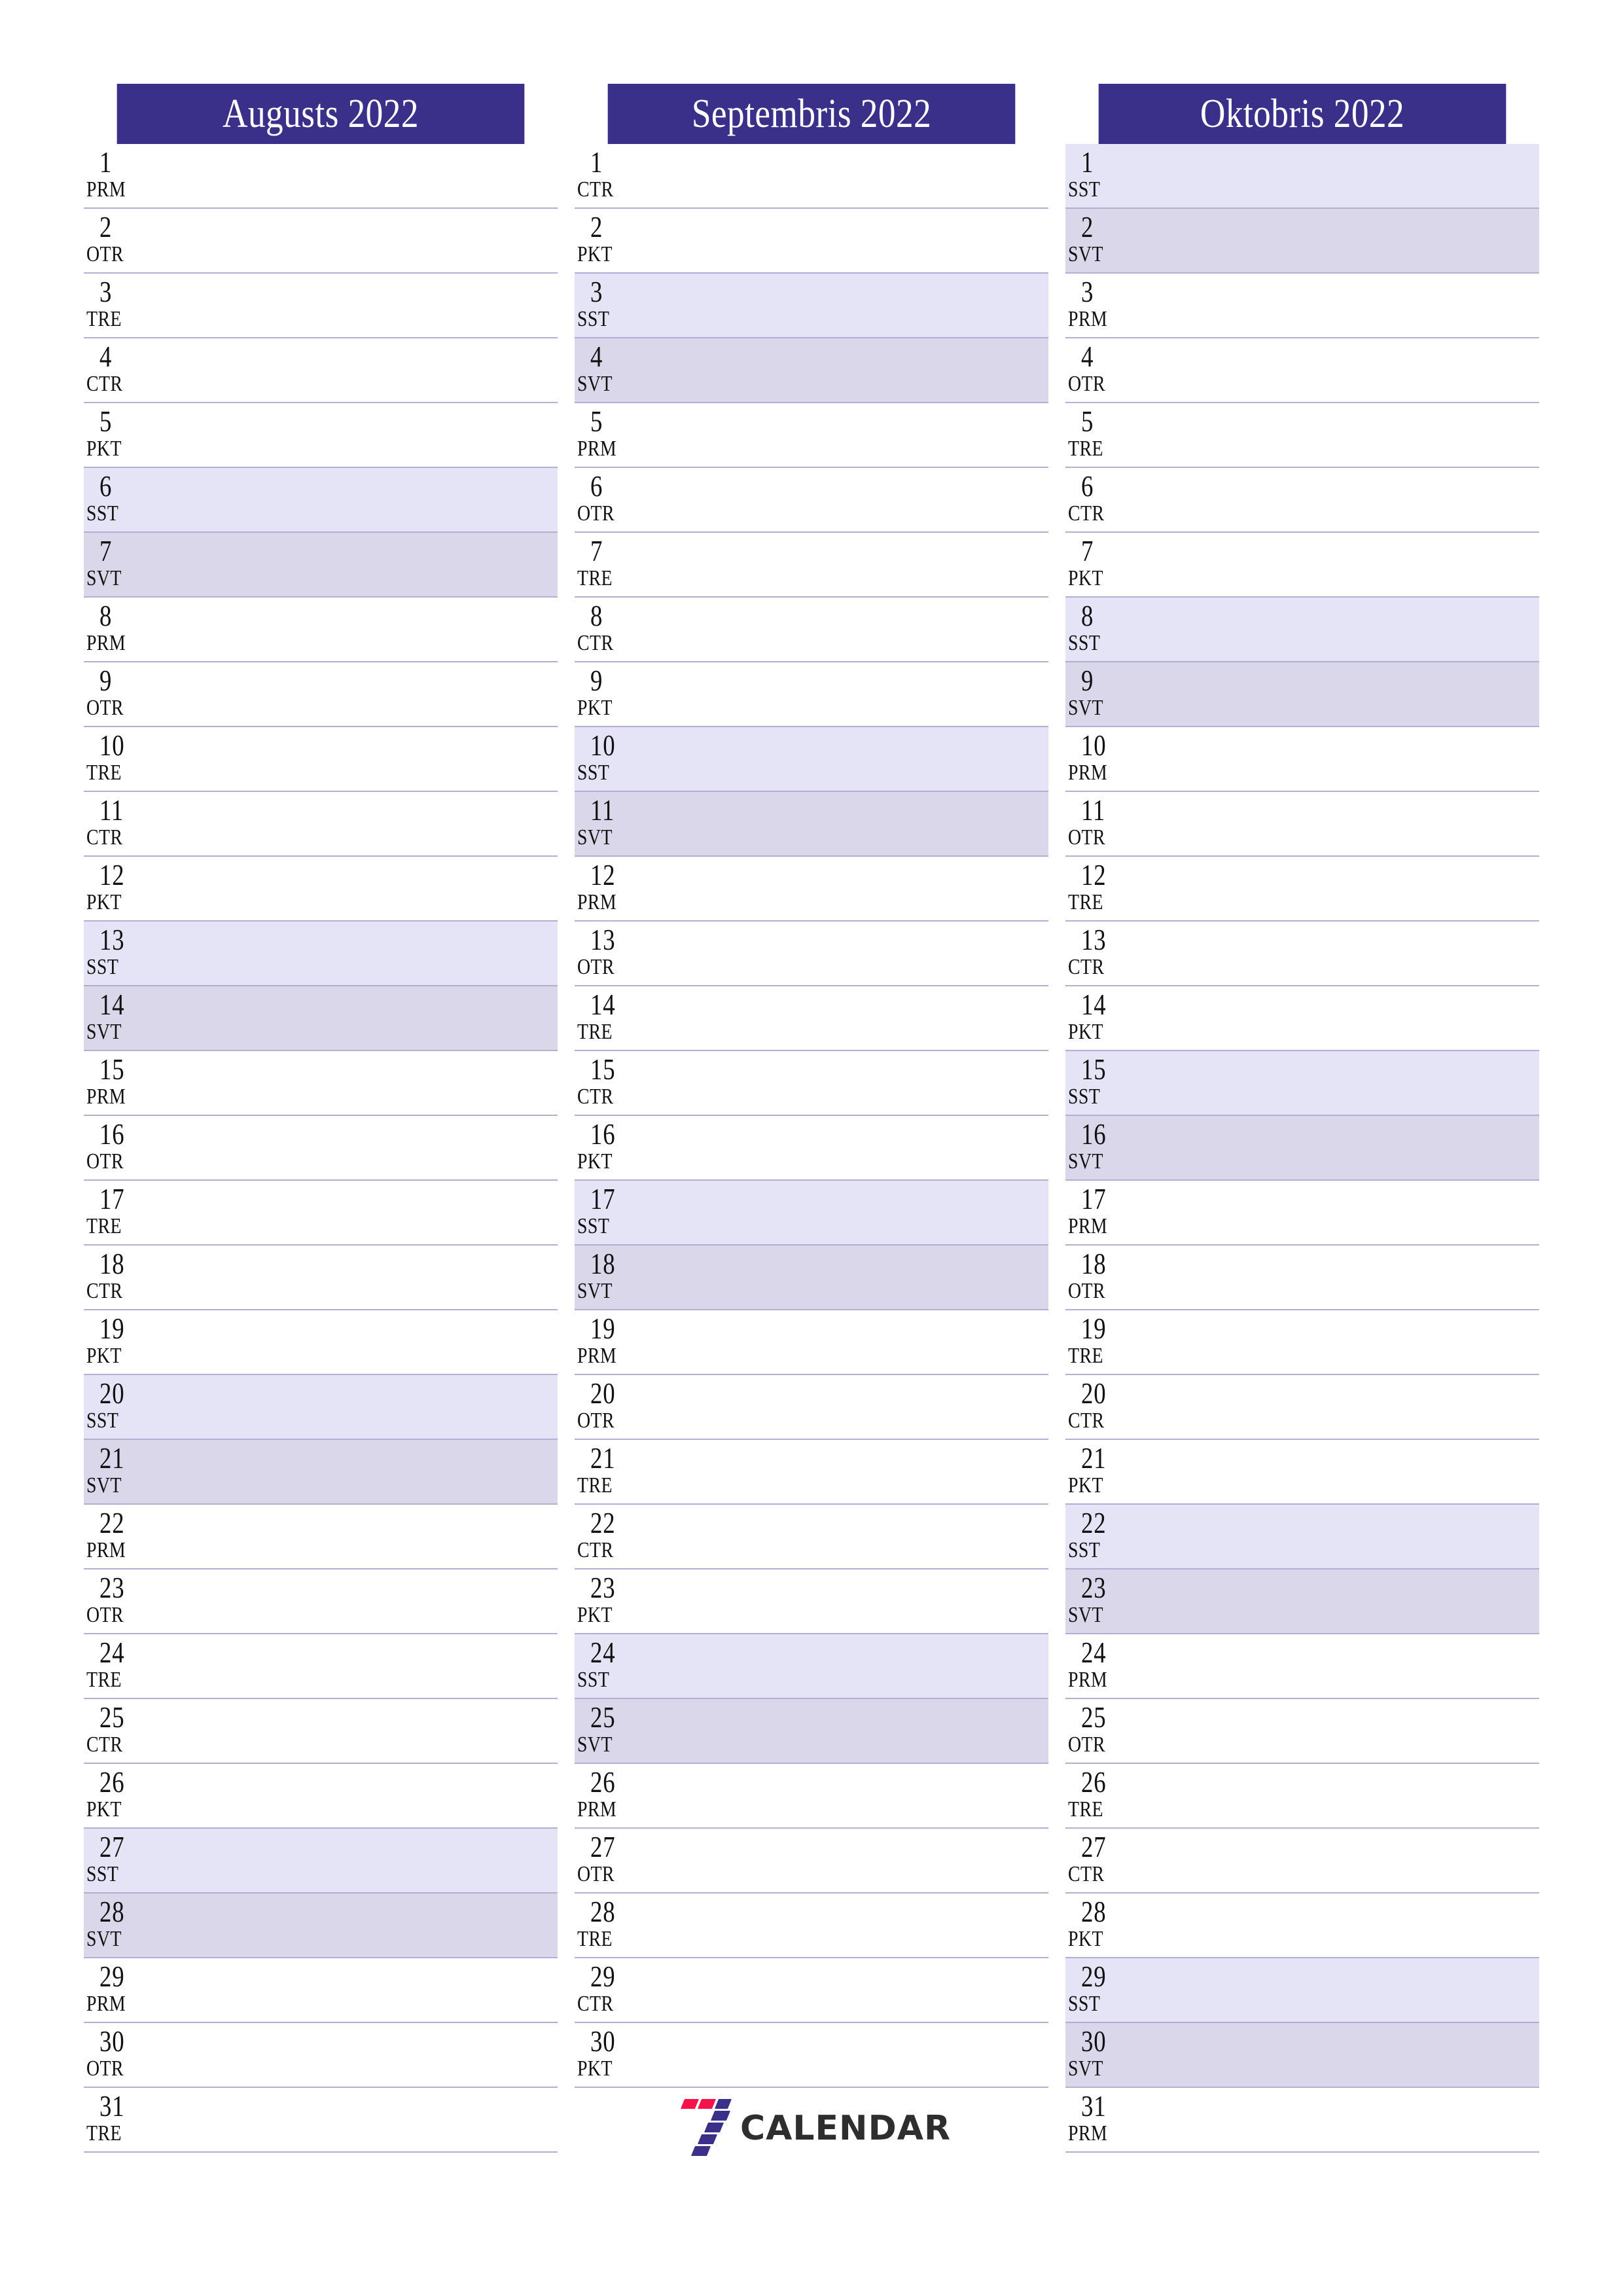  I want to click on day-row: 26 PKT, so click(321, 1796).